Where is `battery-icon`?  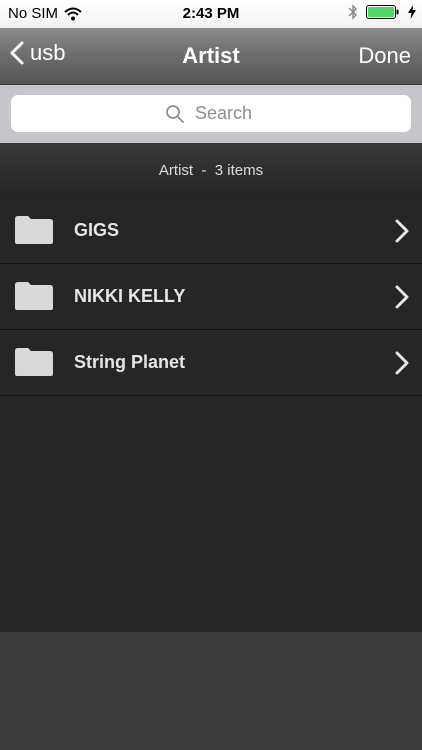 battery-icon is located at coordinates (382, 12).